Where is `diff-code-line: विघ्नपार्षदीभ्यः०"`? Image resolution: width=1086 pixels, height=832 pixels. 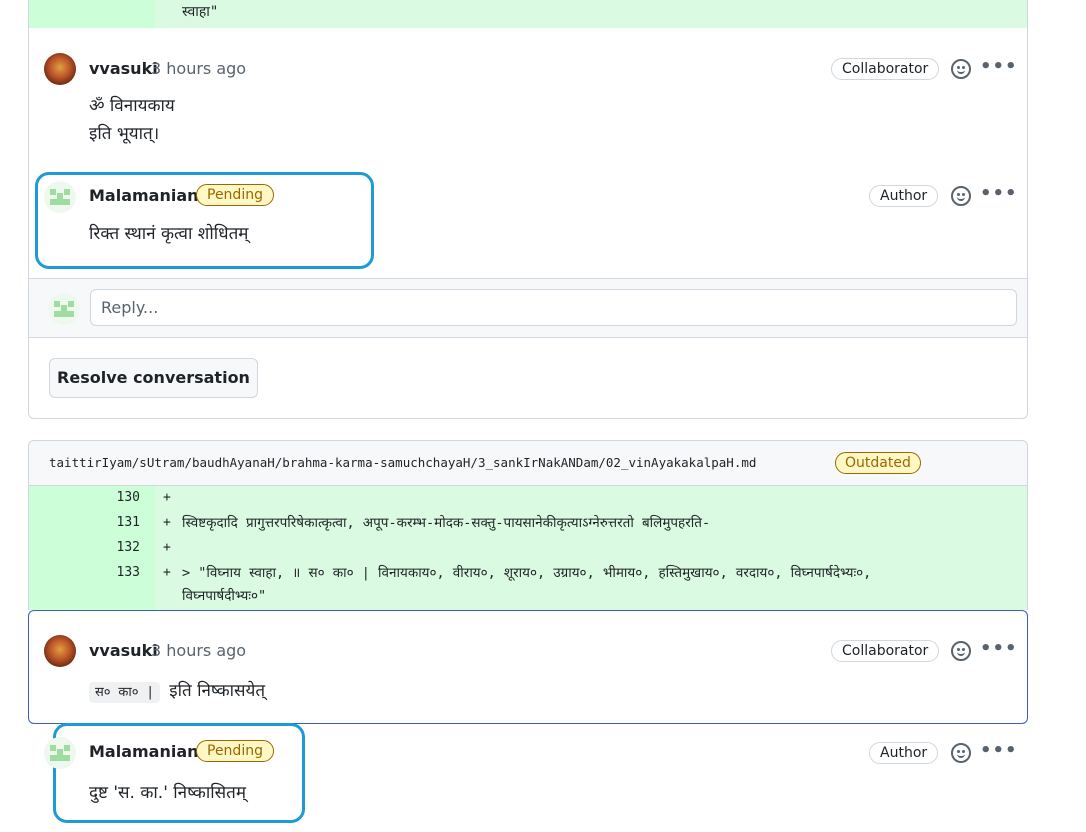 diff-code-line: विघ्नपार्षदीभ्यः०" is located at coordinates (224, 596).